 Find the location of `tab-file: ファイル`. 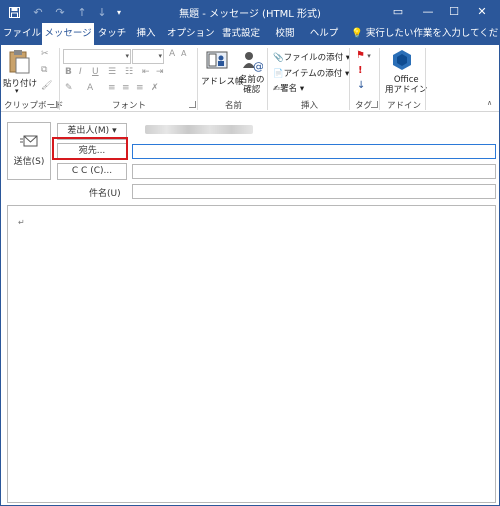

tab-file: ファイル is located at coordinates (22, 34).